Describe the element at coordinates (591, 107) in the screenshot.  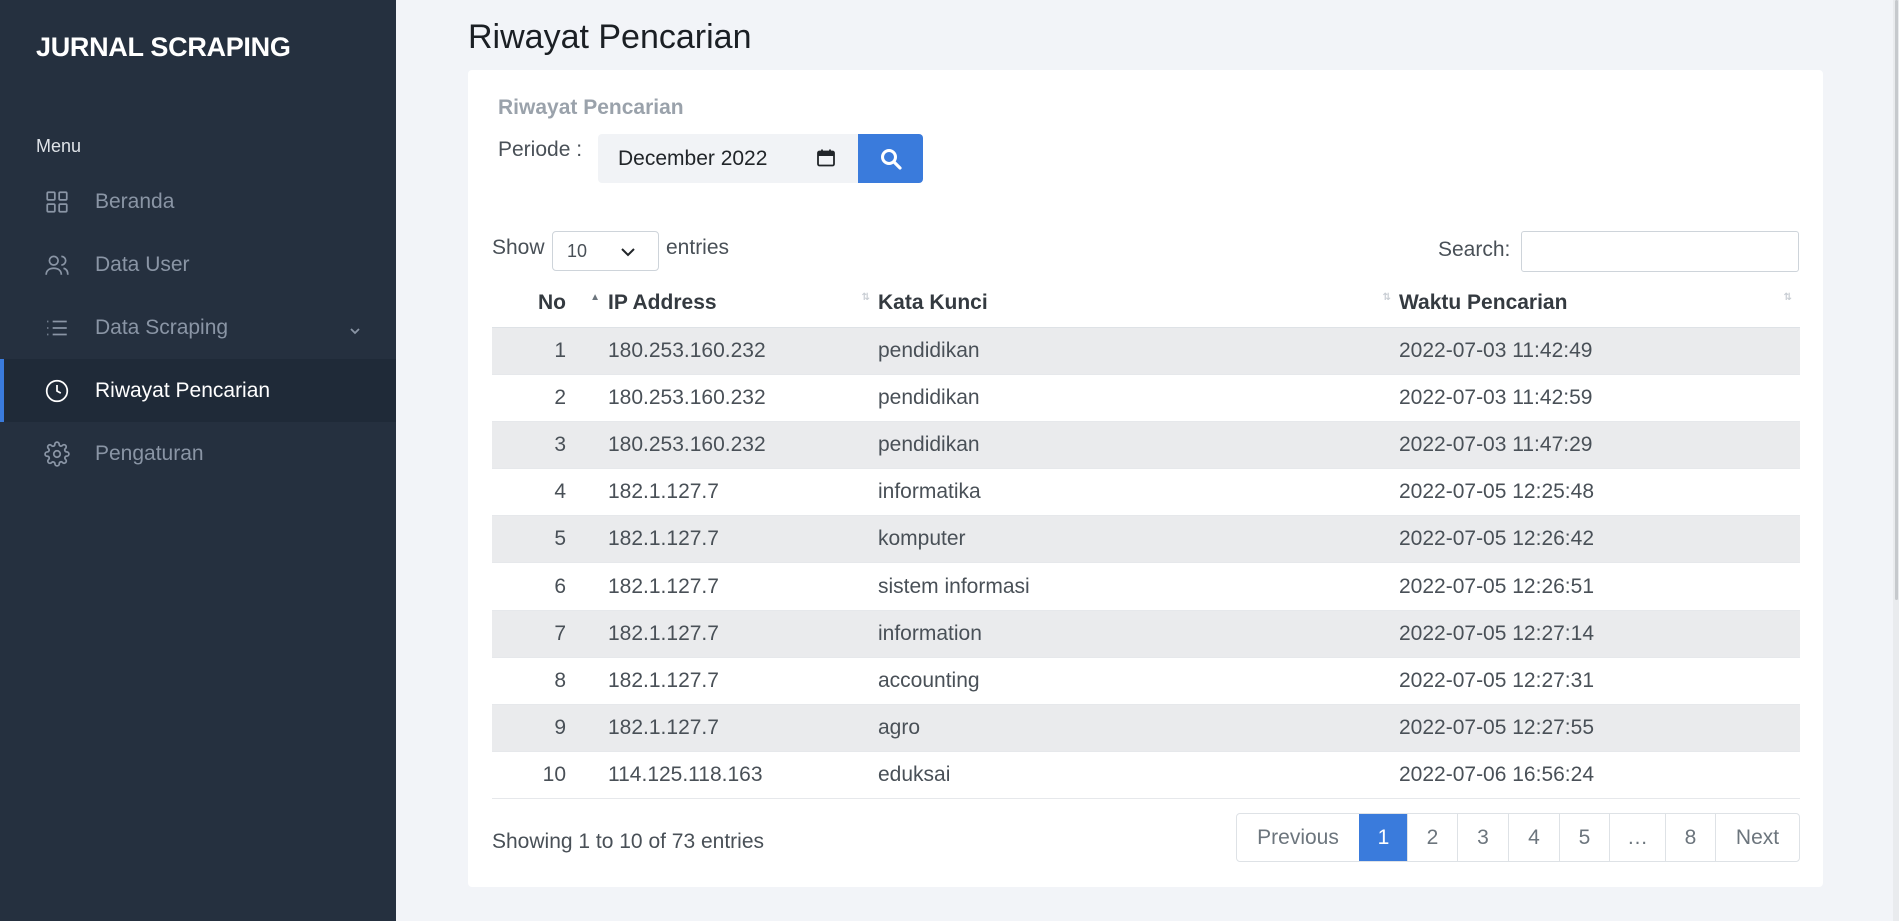
I see `card-title: Riwayat Pencarian` at that location.